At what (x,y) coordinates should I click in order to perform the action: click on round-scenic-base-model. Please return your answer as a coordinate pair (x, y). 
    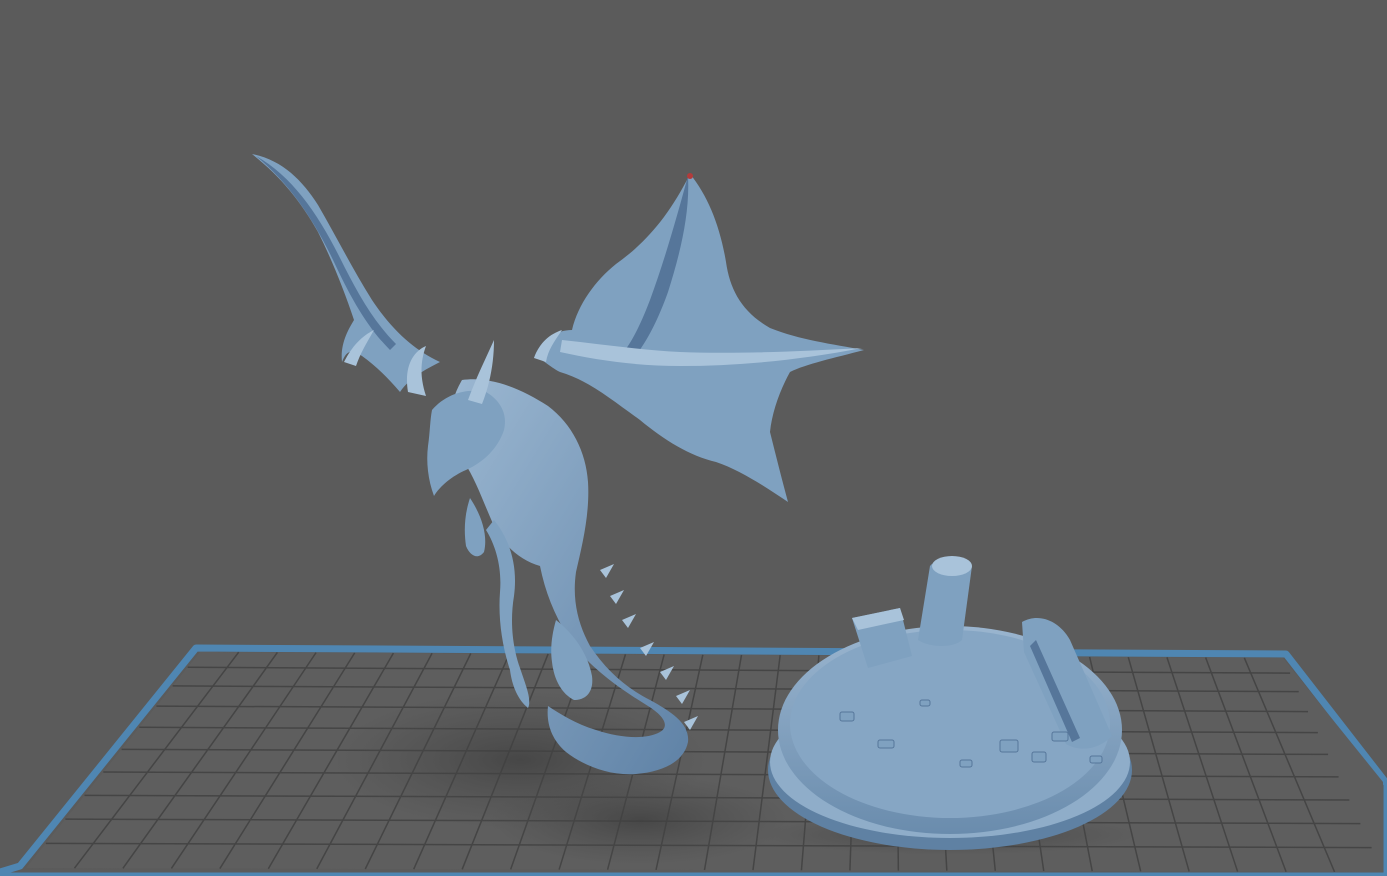
    Looking at the image, I should click on (950, 703).